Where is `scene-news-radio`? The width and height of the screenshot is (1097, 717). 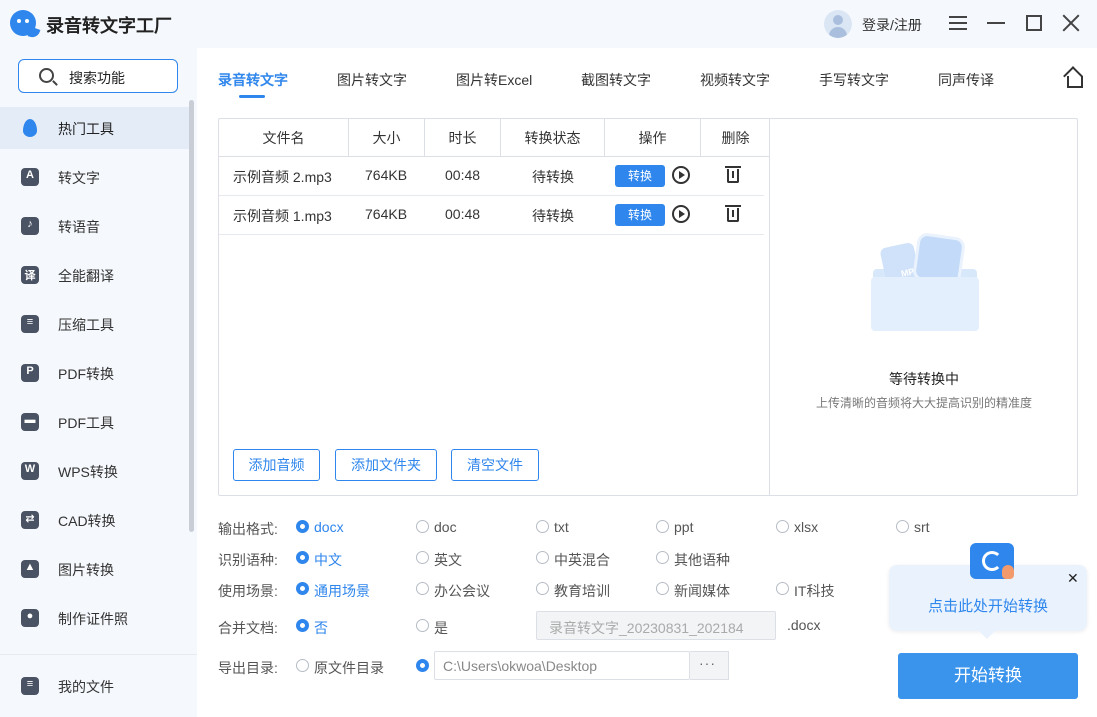
scene-news-radio is located at coordinates (662, 588).